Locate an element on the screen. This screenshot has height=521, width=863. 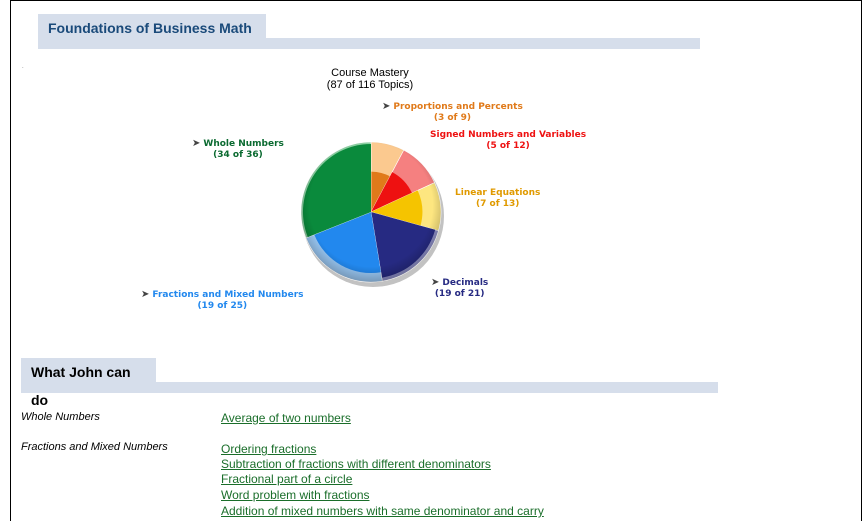
label-signed-numbers-and-variables: Signed Numbers and Variables (5 of 12) is located at coordinates (508, 141).